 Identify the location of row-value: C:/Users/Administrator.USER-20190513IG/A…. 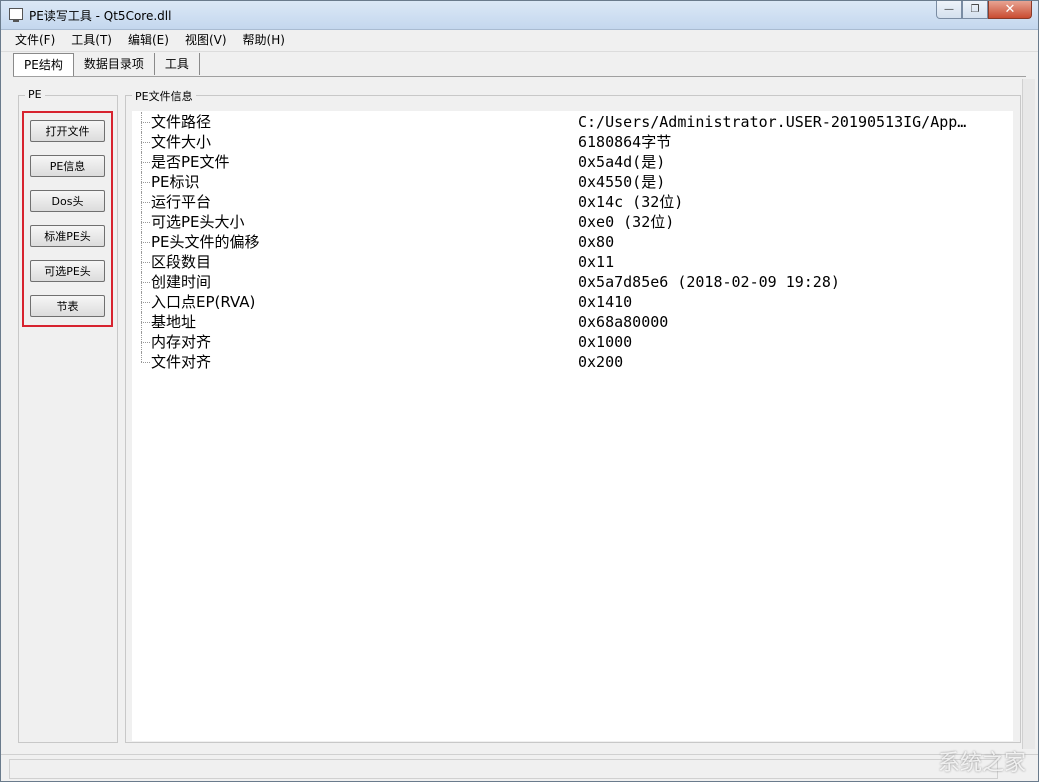
(772, 122).